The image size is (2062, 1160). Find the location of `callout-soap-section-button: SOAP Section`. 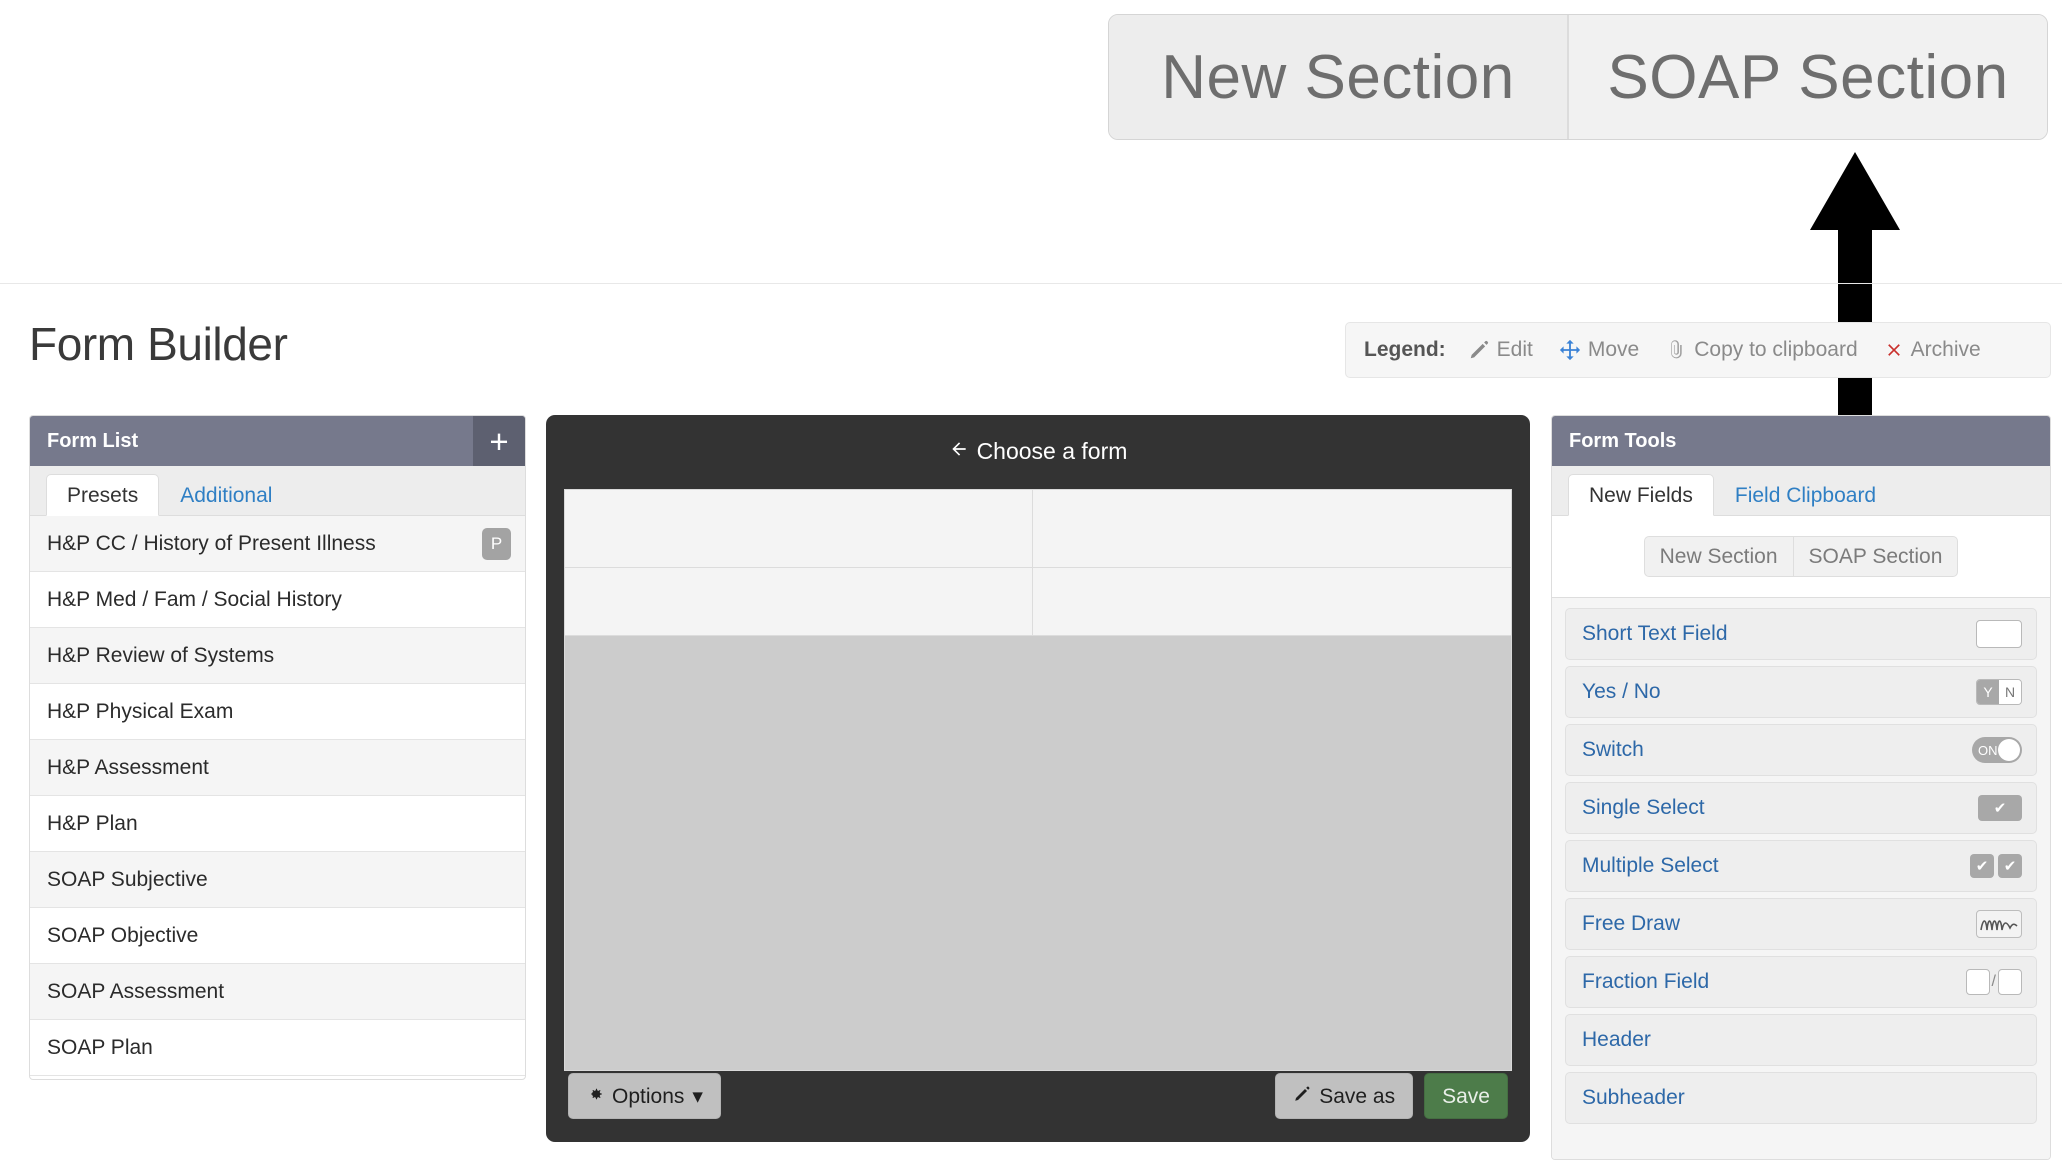

callout-soap-section-button: SOAP Section is located at coordinates (1808, 77).